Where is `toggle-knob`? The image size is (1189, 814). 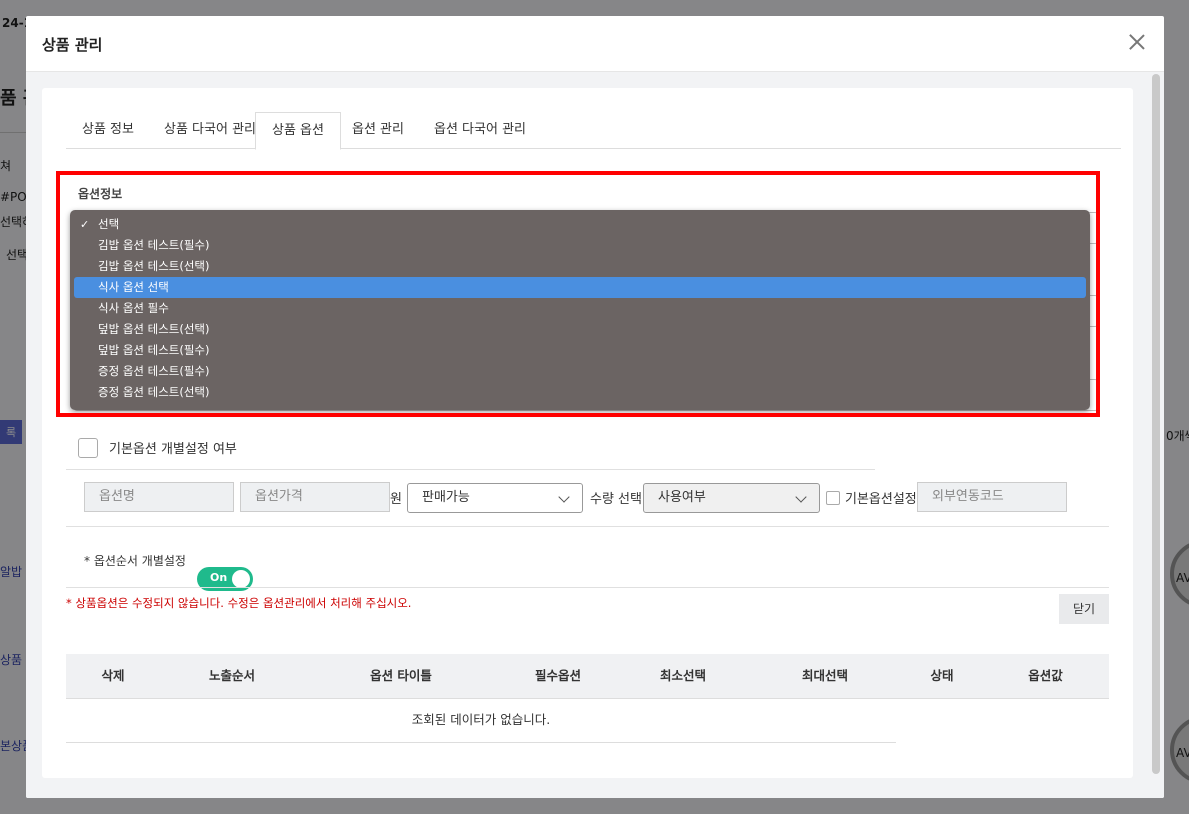
toggle-knob is located at coordinates (241, 579).